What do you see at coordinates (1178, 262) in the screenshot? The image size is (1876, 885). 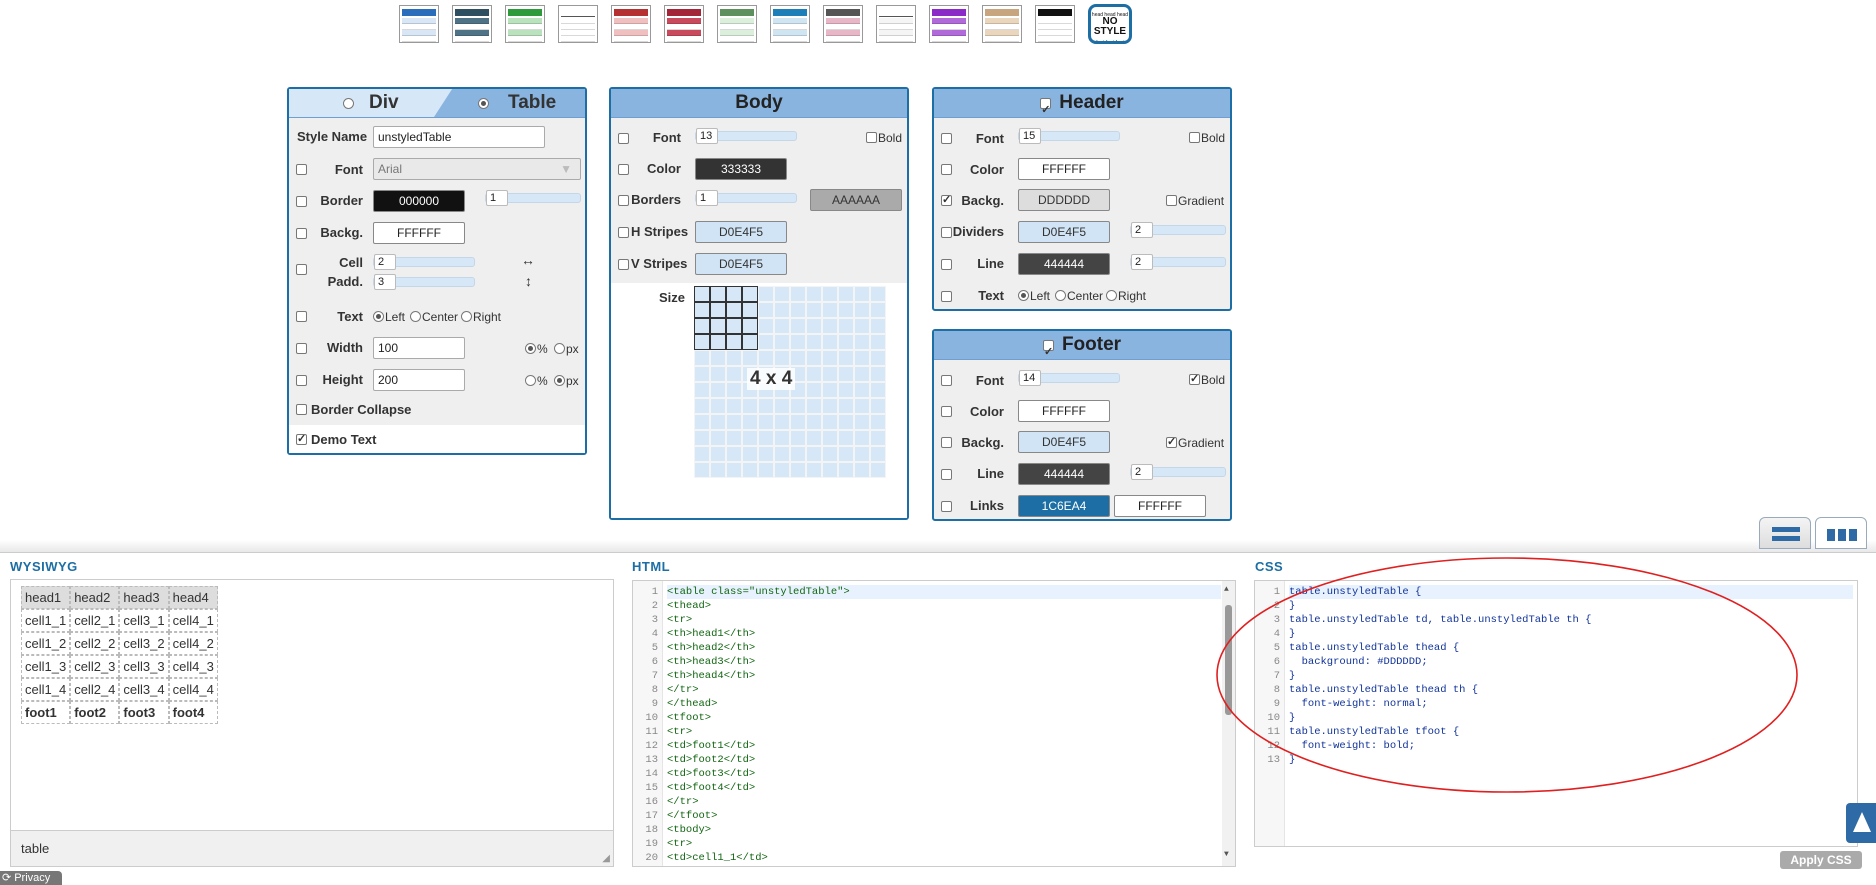 I see `header-line-width-slider: 2` at bounding box center [1178, 262].